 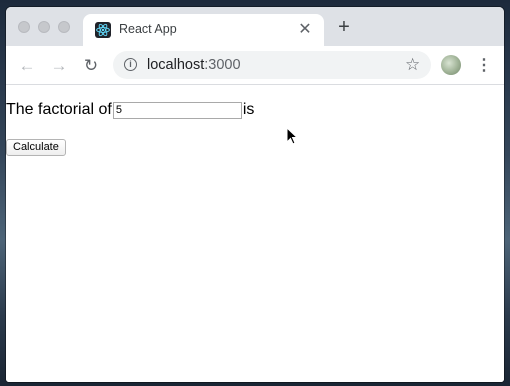 What do you see at coordinates (59, 109) in the screenshot?
I see `factorial-label: The factorial of` at bounding box center [59, 109].